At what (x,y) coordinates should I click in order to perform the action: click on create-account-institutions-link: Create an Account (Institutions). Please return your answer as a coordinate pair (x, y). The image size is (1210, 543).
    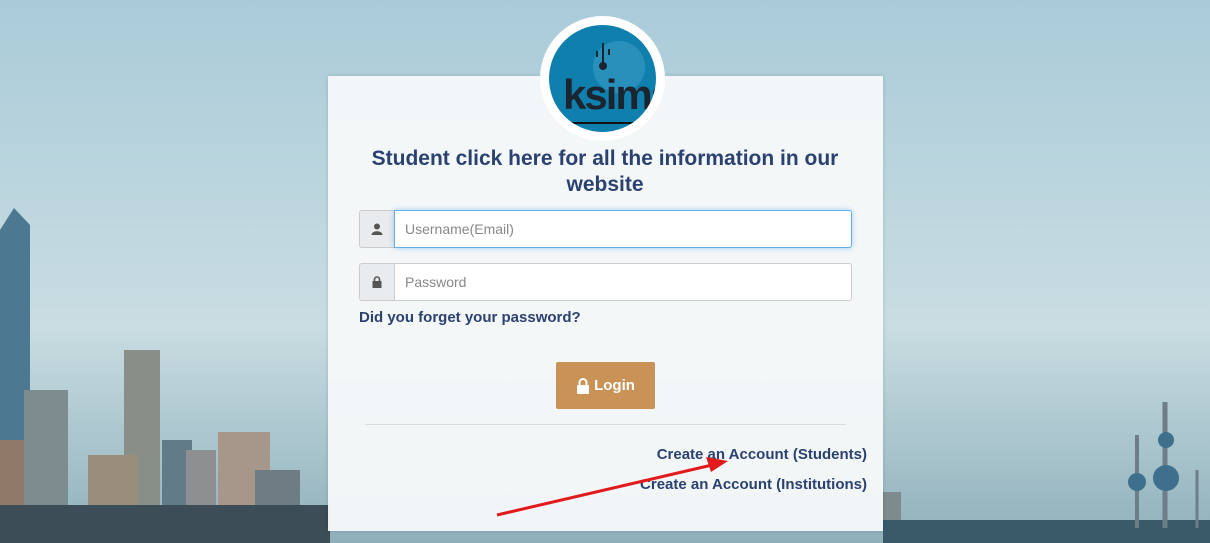
    Looking at the image, I should click on (753, 484).